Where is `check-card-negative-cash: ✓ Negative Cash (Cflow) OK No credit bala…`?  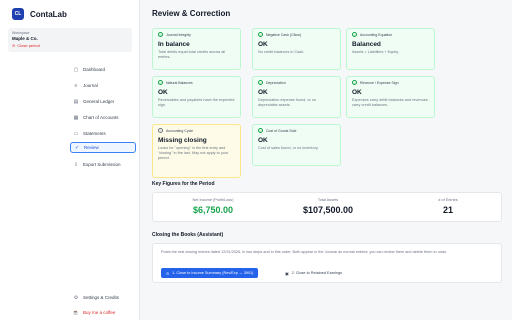
check-card-negative-cash: ✓ Negative Cash (Cflow) OK No credit bala… is located at coordinates (296, 49).